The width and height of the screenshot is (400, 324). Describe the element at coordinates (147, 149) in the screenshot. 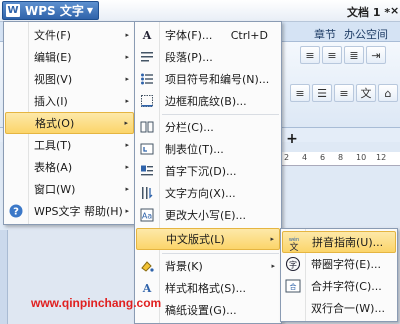

I see `tabstop-icon` at that location.